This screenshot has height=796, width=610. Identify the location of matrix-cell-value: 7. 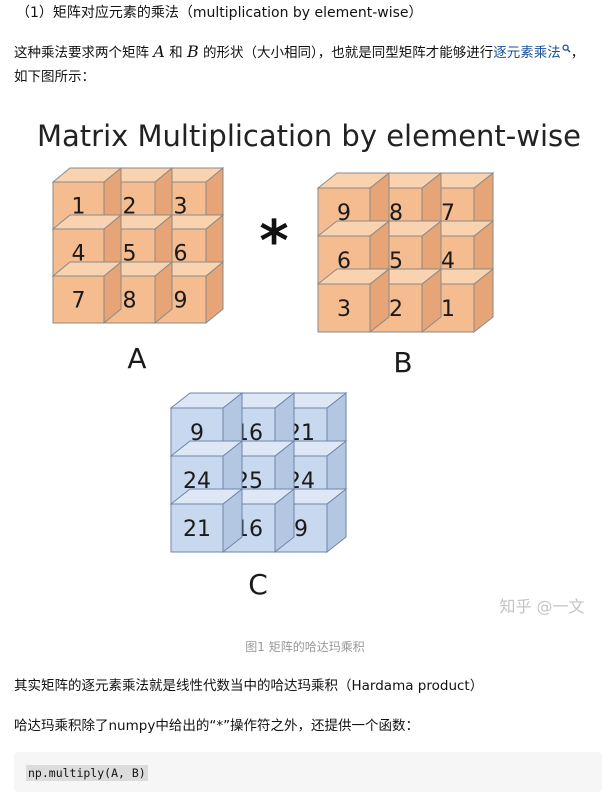
(79, 301).